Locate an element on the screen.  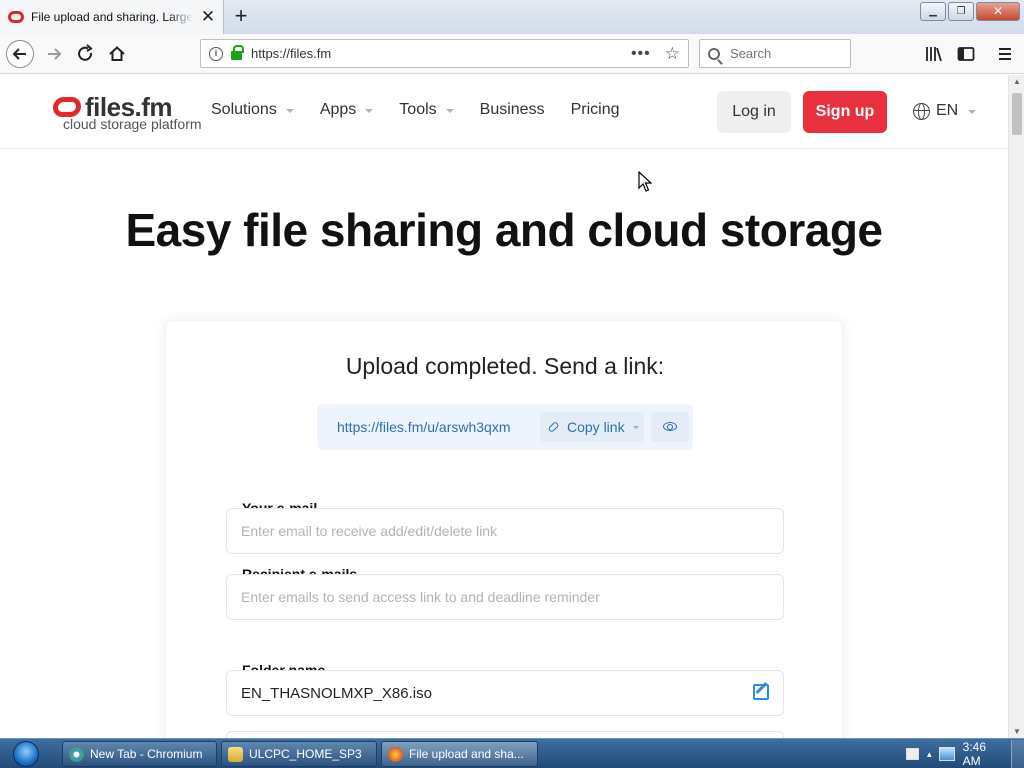
recipient-emails-input is located at coordinates (491, 597).